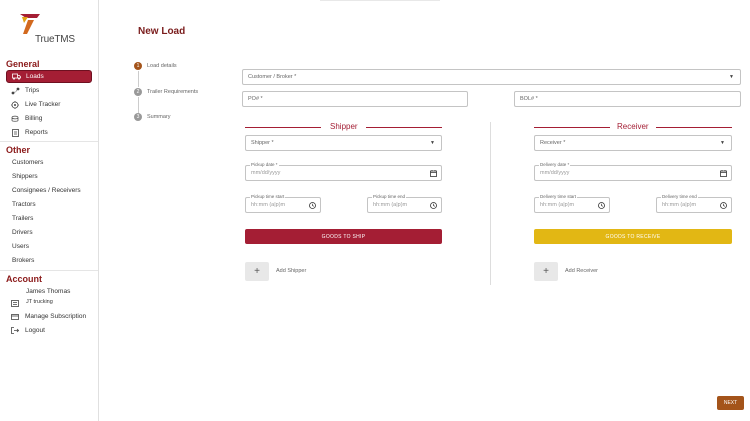  What do you see at coordinates (15, 330) in the screenshot?
I see `logout-icon` at bounding box center [15, 330].